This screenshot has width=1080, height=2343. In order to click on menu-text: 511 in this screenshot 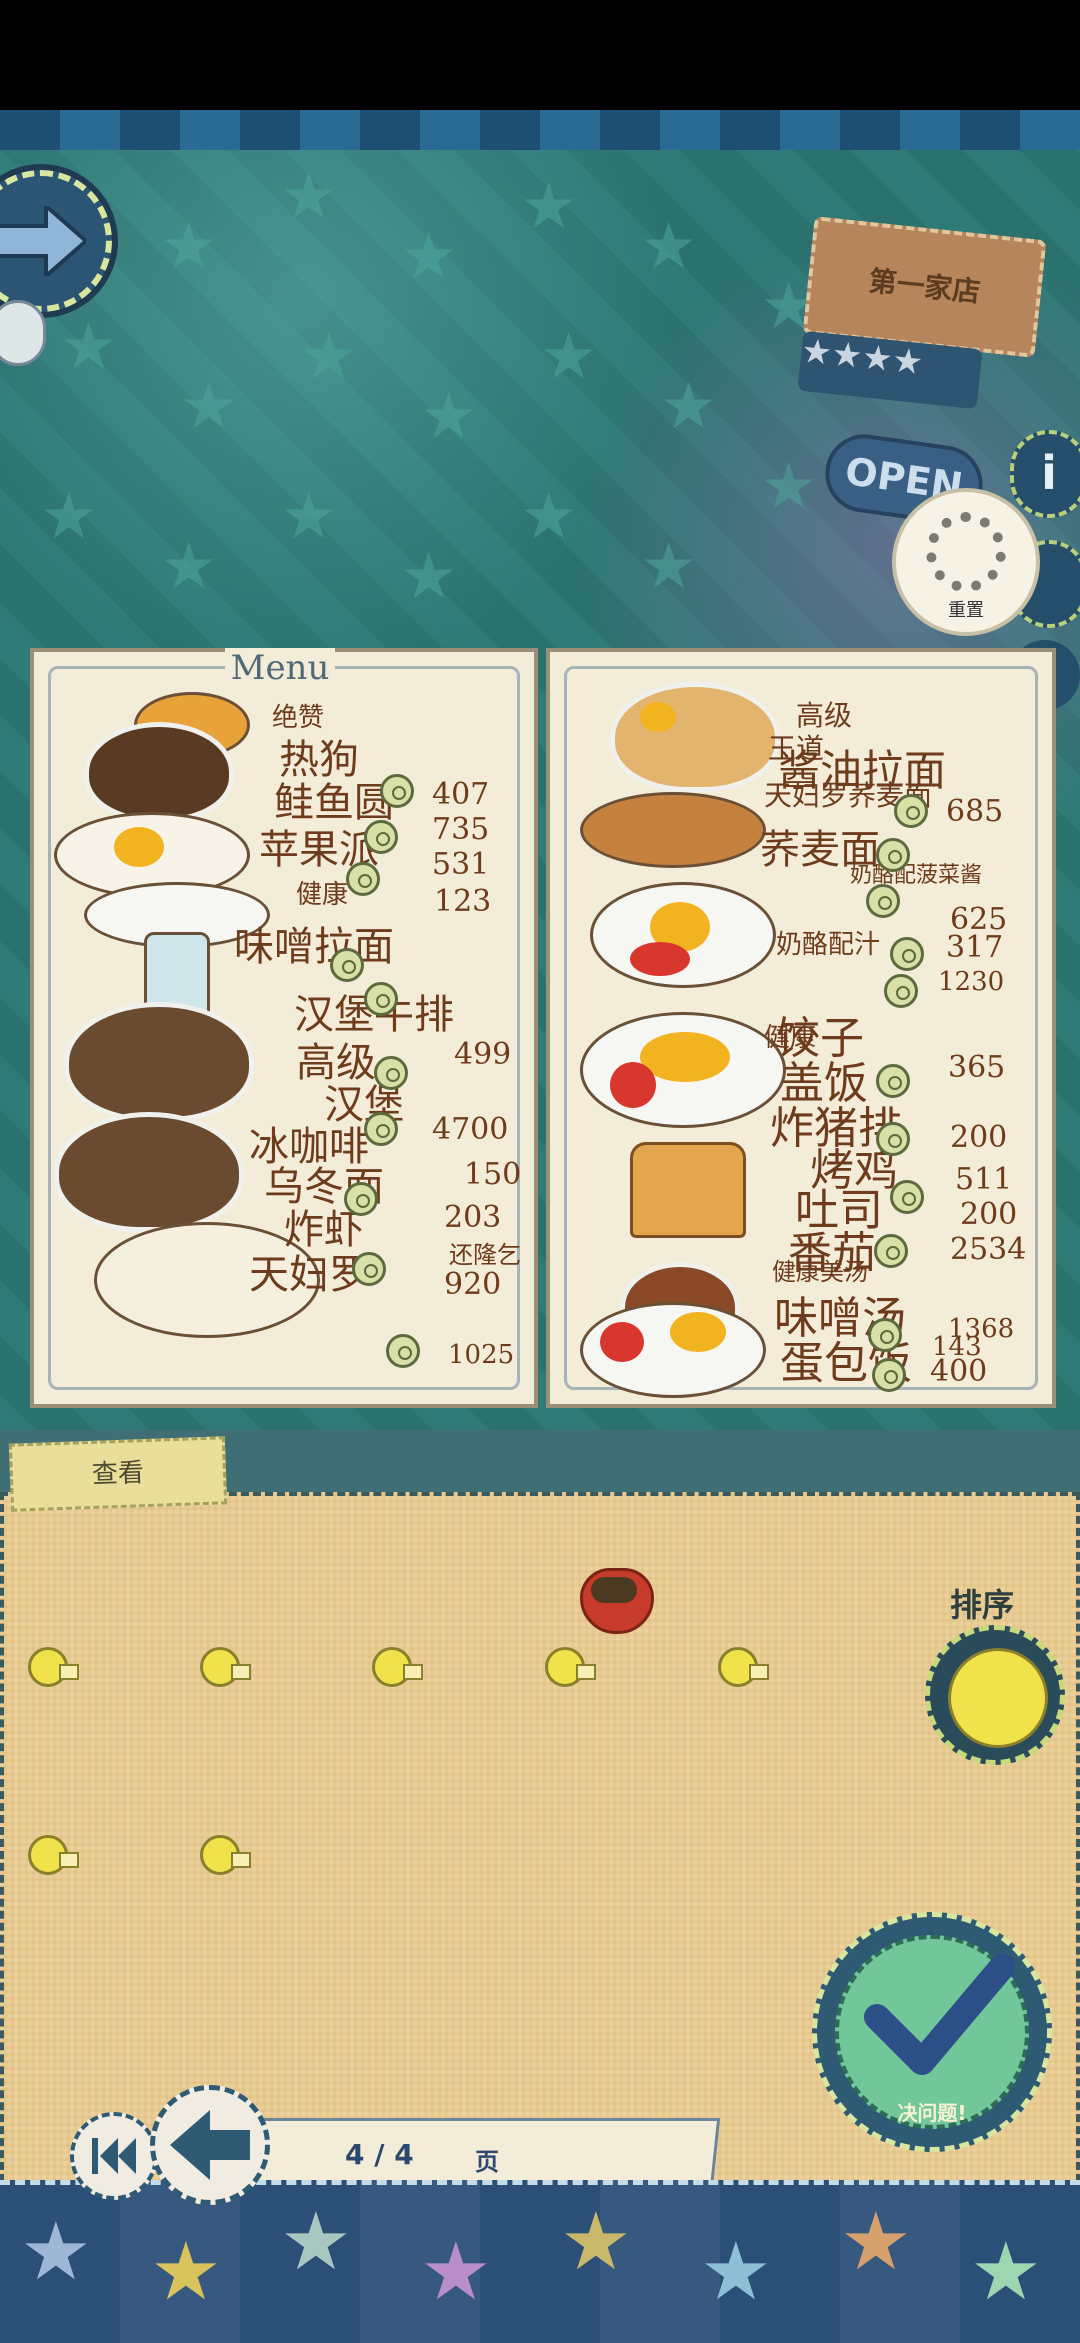, I will do `click(984, 1179)`.